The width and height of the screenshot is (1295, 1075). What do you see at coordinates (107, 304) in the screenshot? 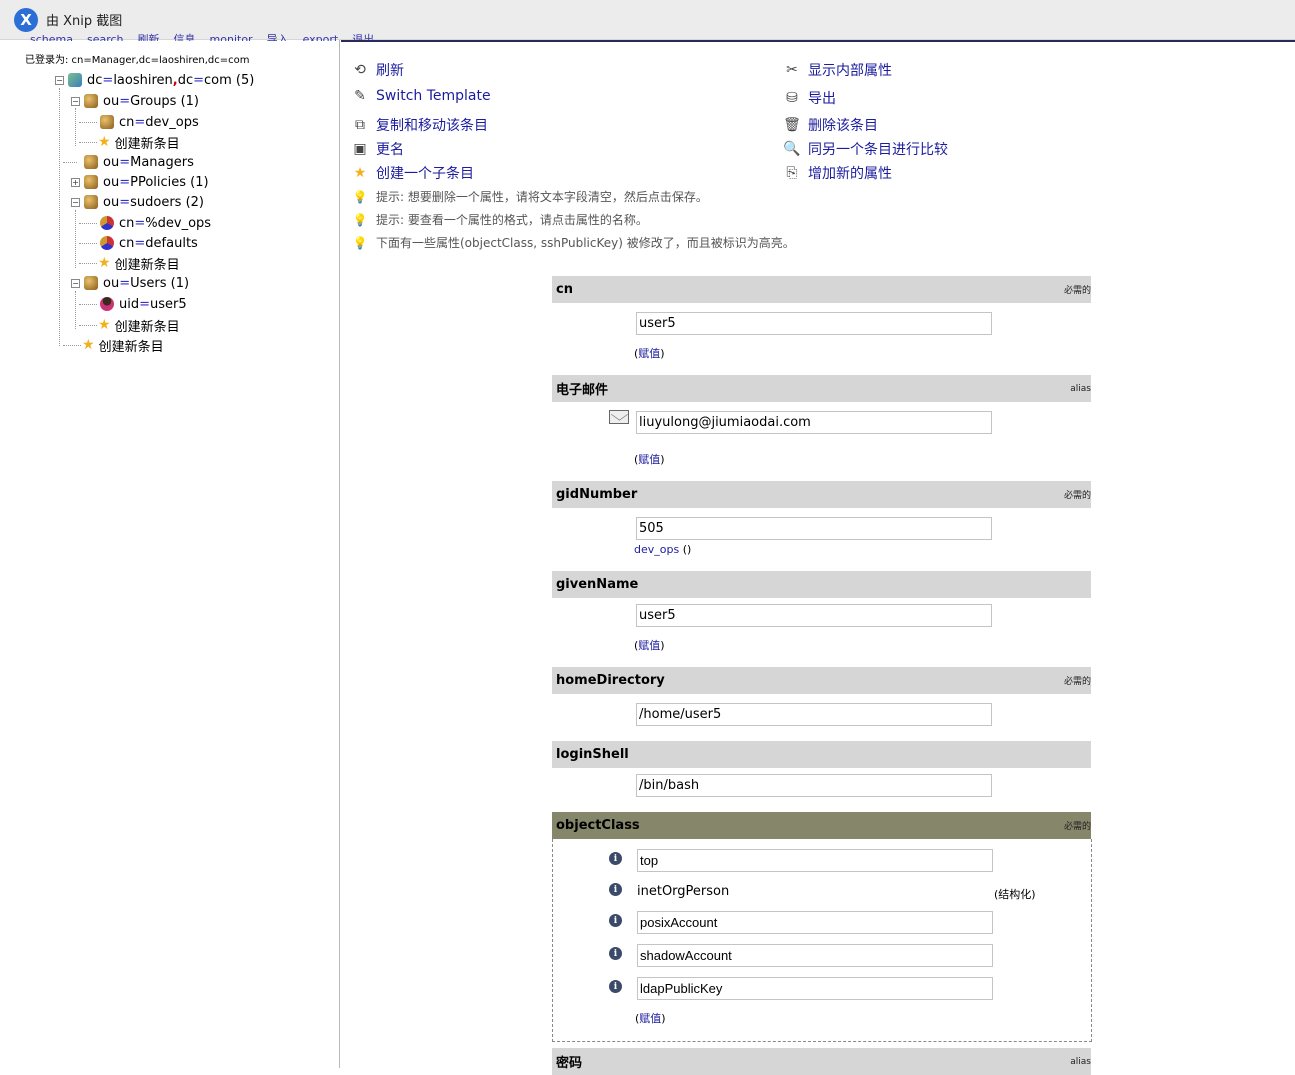
I see `user-icon` at bounding box center [107, 304].